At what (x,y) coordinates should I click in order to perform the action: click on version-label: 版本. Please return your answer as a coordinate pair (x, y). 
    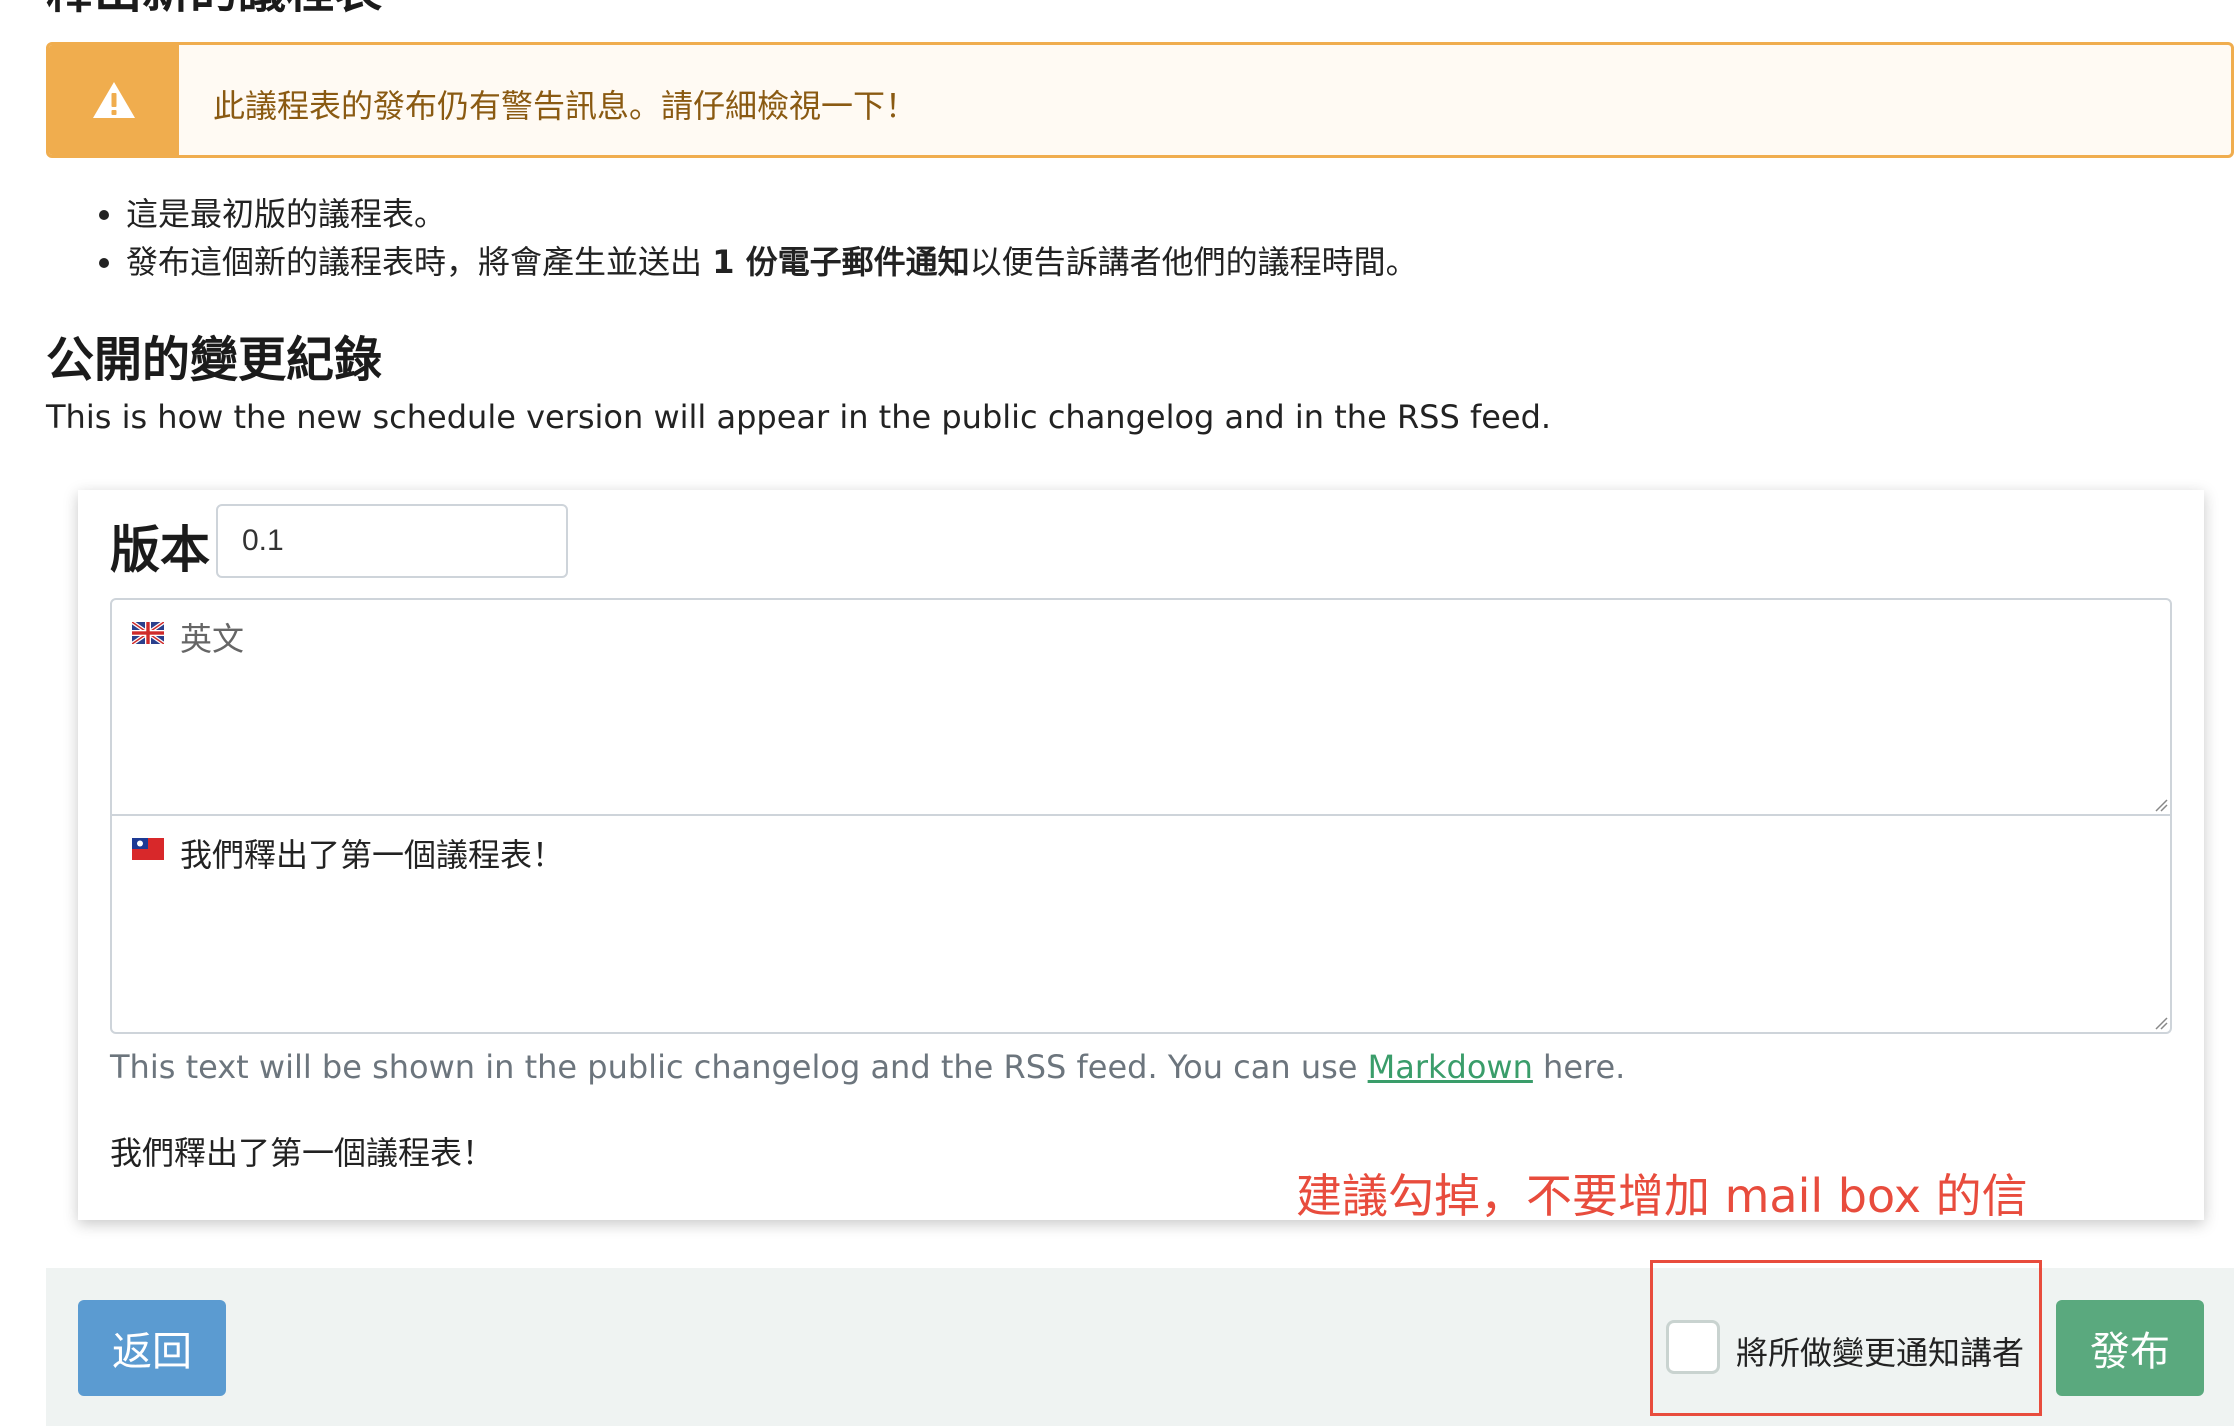
    Looking at the image, I should click on (160, 550).